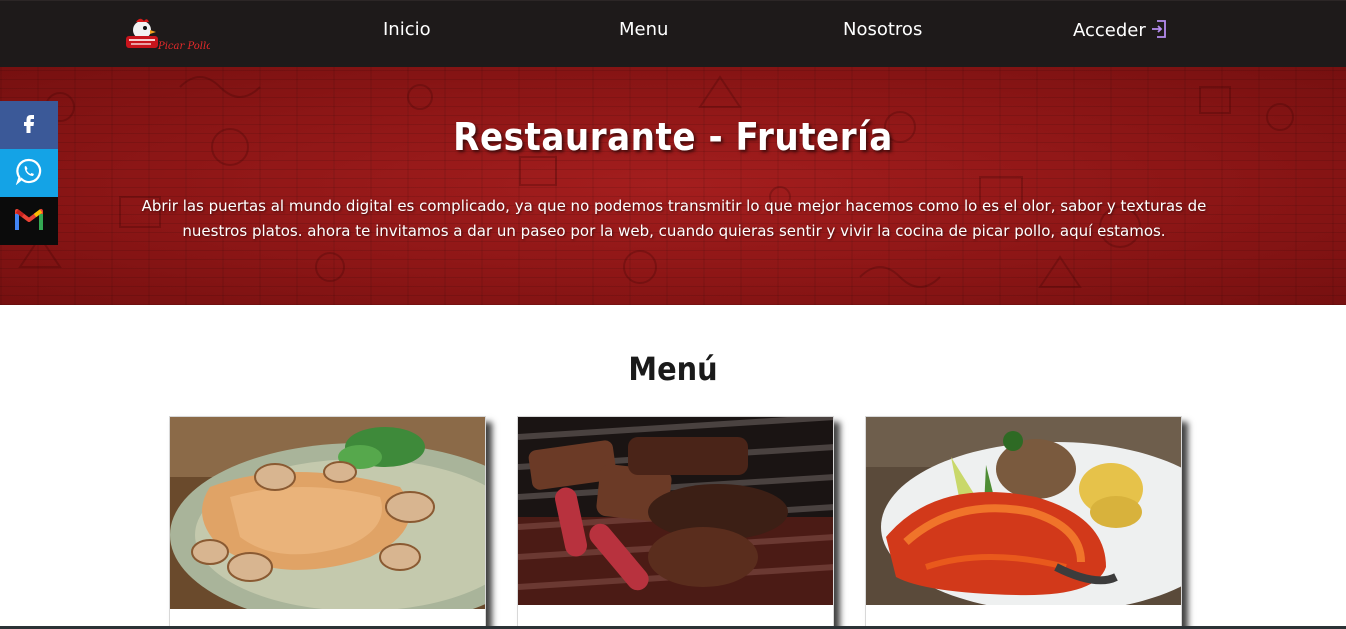  Describe the element at coordinates (673, 33) in the screenshot. I see `top-navbar: Picar Pollo Inicio Menu Nosotros Acceder` at that location.